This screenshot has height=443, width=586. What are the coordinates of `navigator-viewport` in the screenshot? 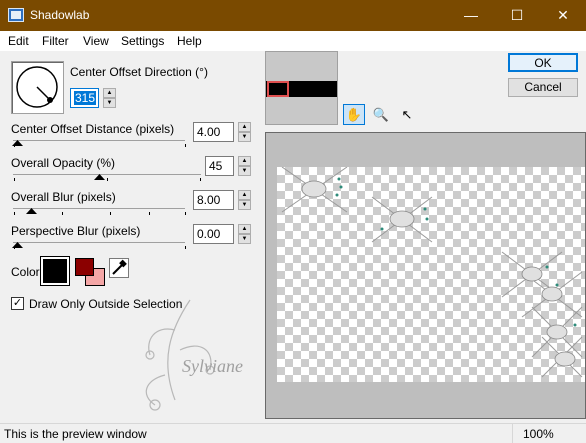 It's located at (278, 89).